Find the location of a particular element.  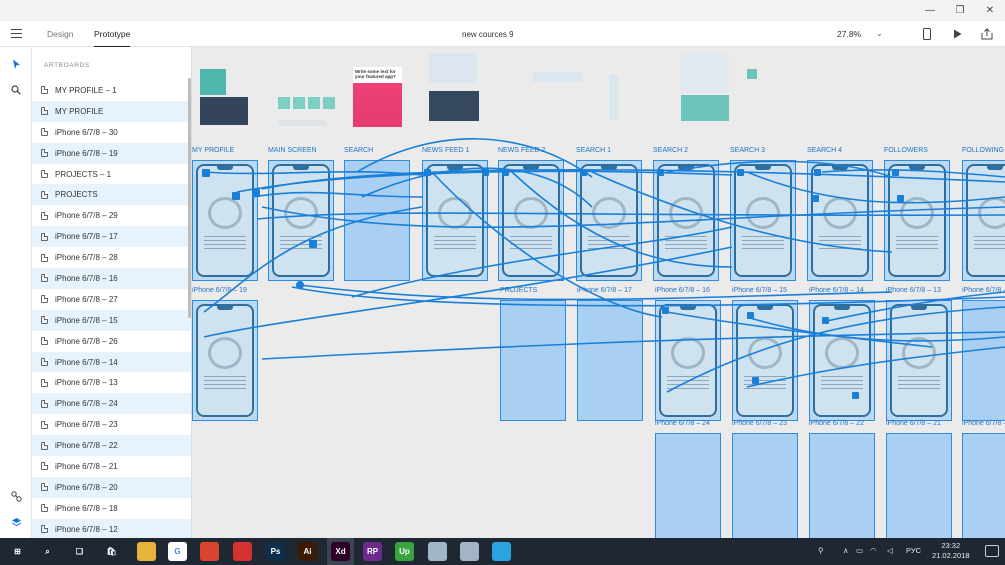

clock: 23:32 21.02.2018 is located at coordinates (951, 551).